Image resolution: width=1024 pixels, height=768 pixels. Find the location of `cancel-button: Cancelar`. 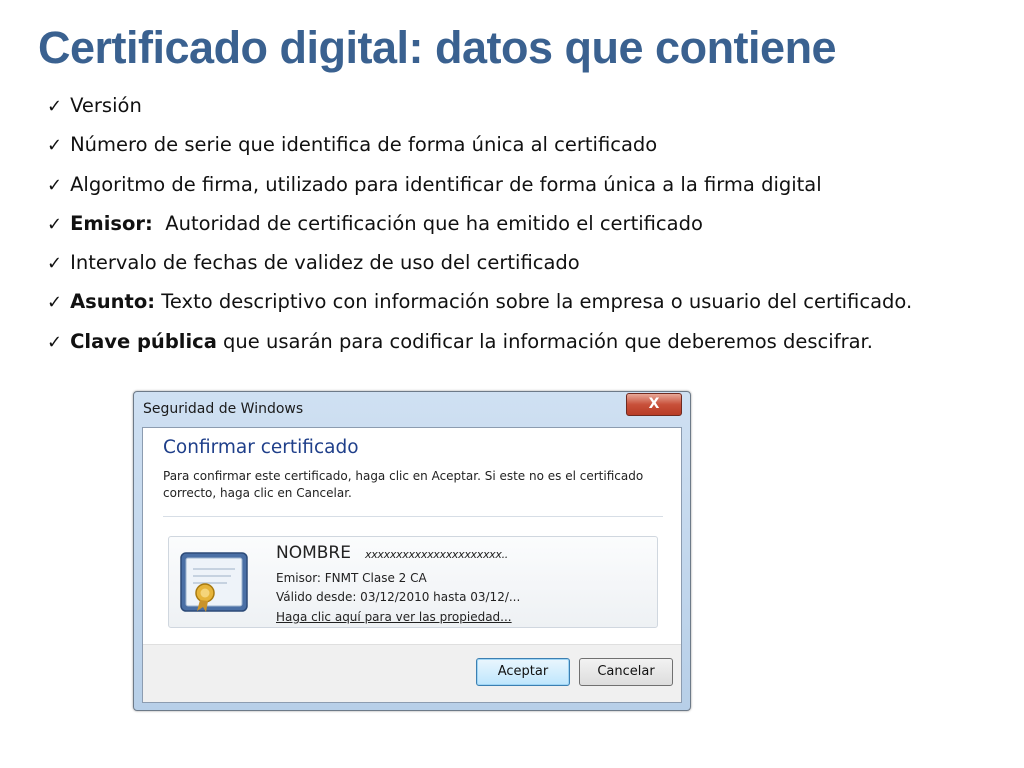

cancel-button: Cancelar is located at coordinates (626, 672).